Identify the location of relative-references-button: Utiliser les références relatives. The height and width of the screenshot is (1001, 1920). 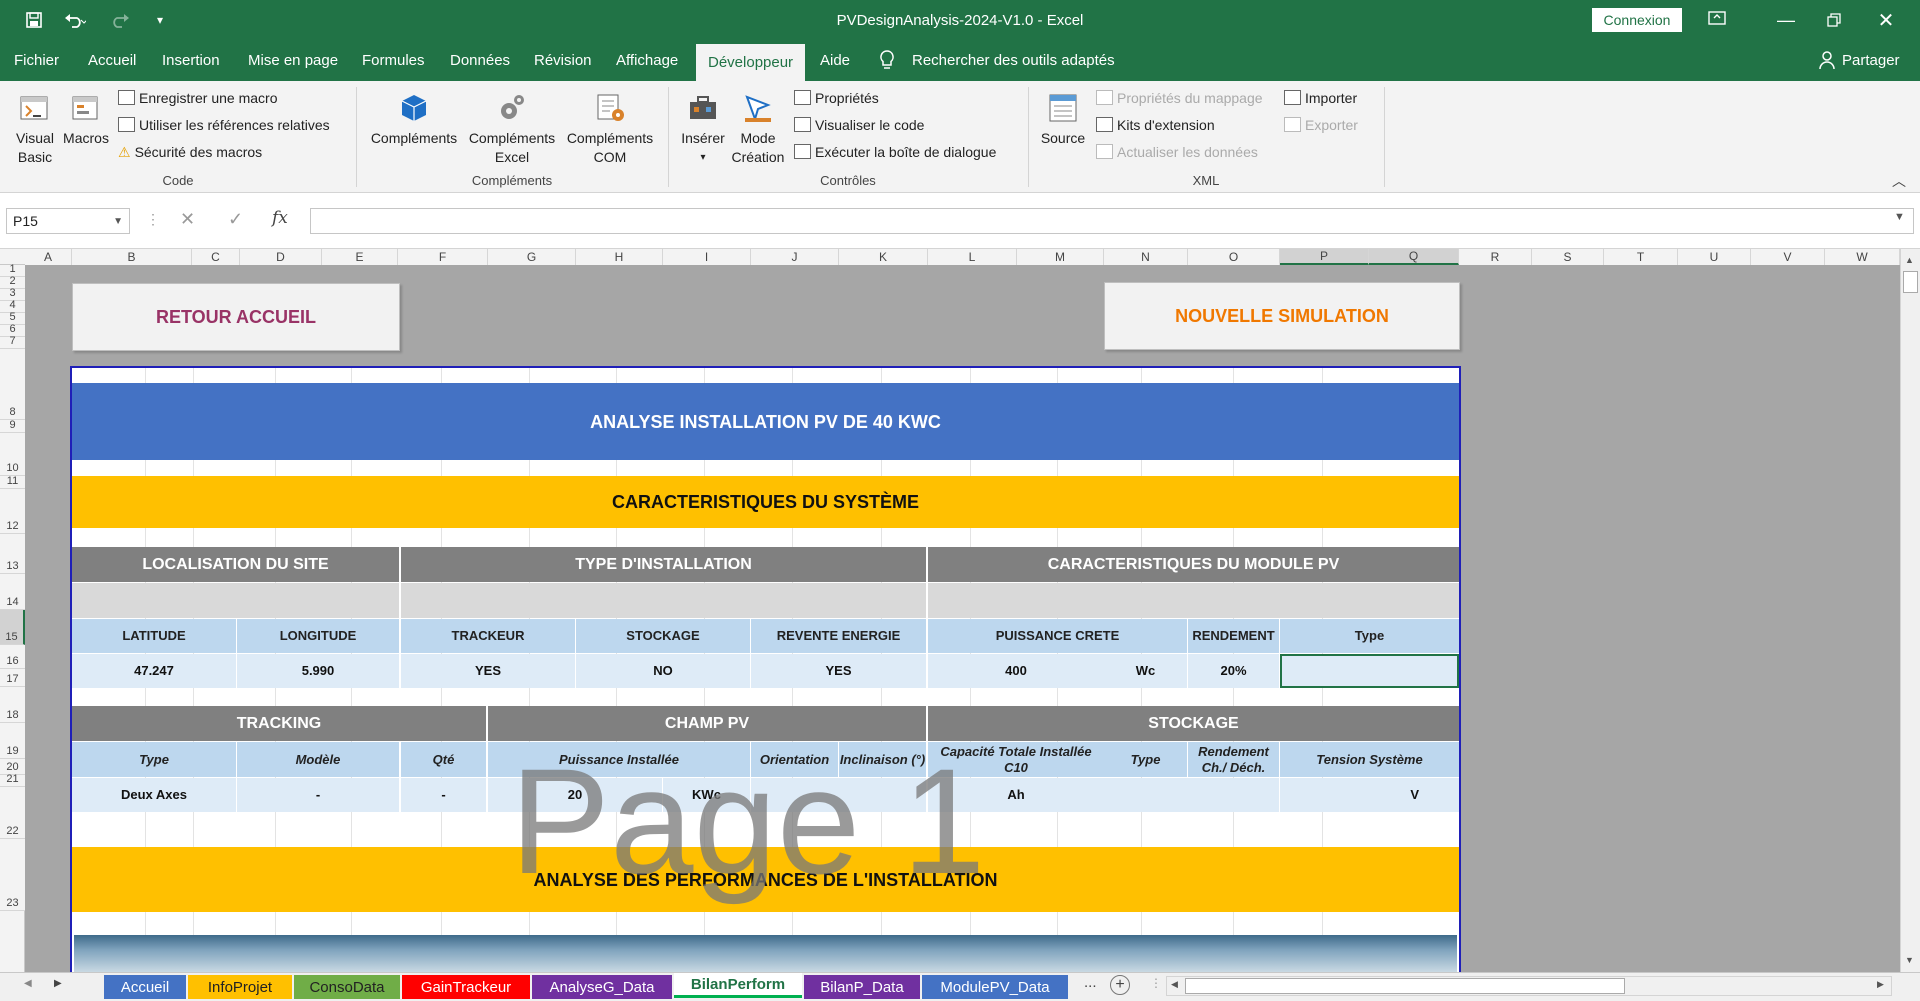
(224, 125).